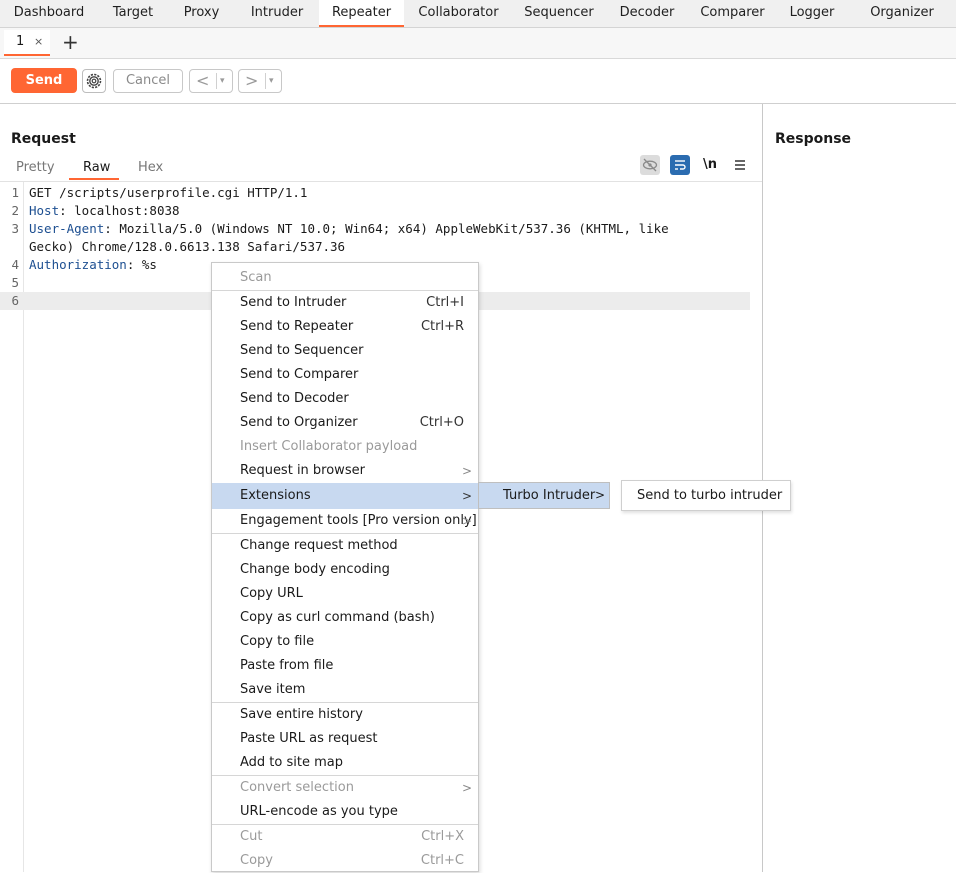  What do you see at coordinates (329, 446) in the screenshot?
I see `menu-item-label: Insert Collaborator payload` at bounding box center [329, 446].